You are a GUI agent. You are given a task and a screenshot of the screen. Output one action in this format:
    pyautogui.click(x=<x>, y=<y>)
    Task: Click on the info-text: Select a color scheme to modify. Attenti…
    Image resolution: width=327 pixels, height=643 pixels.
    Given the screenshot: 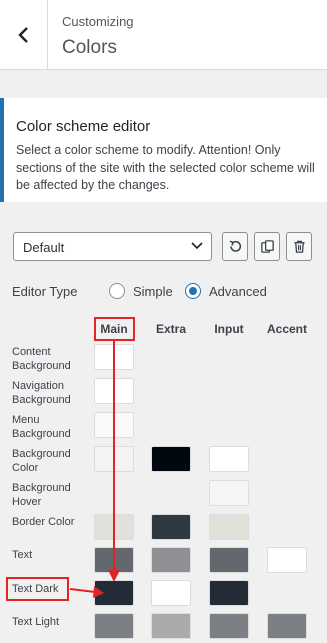 What is the action you would take?
    pyautogui.click(x=165, y=167)
    